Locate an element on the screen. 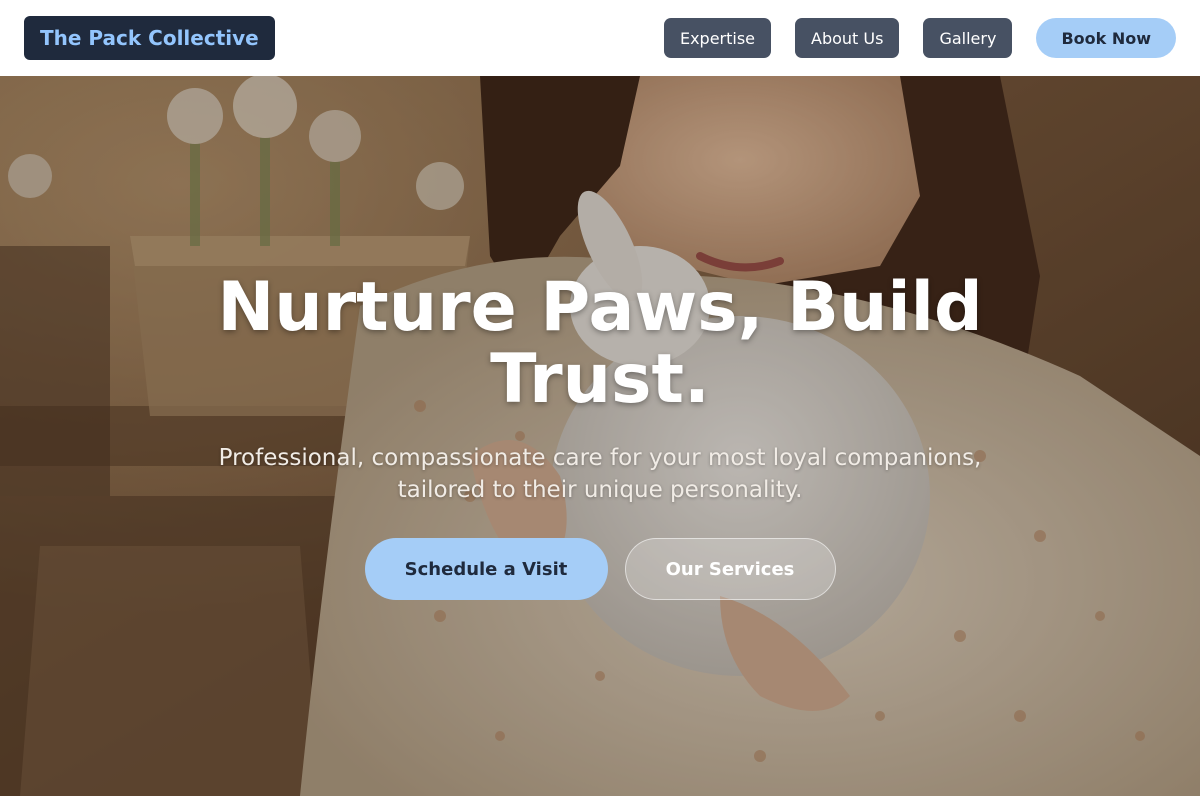 The image size is (1200, 800). page-bottom-strip is located at coordinates (600, 798).